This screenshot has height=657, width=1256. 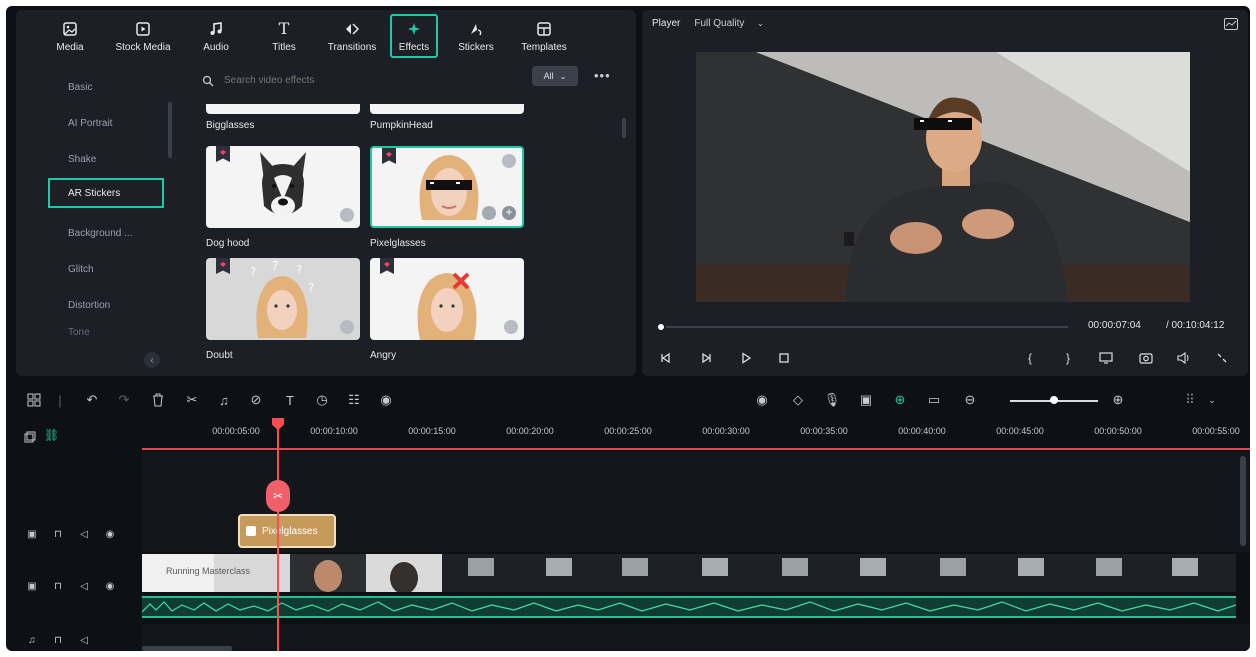 I want to click on category-label: AI Portrait, so click(x=90, y=123).